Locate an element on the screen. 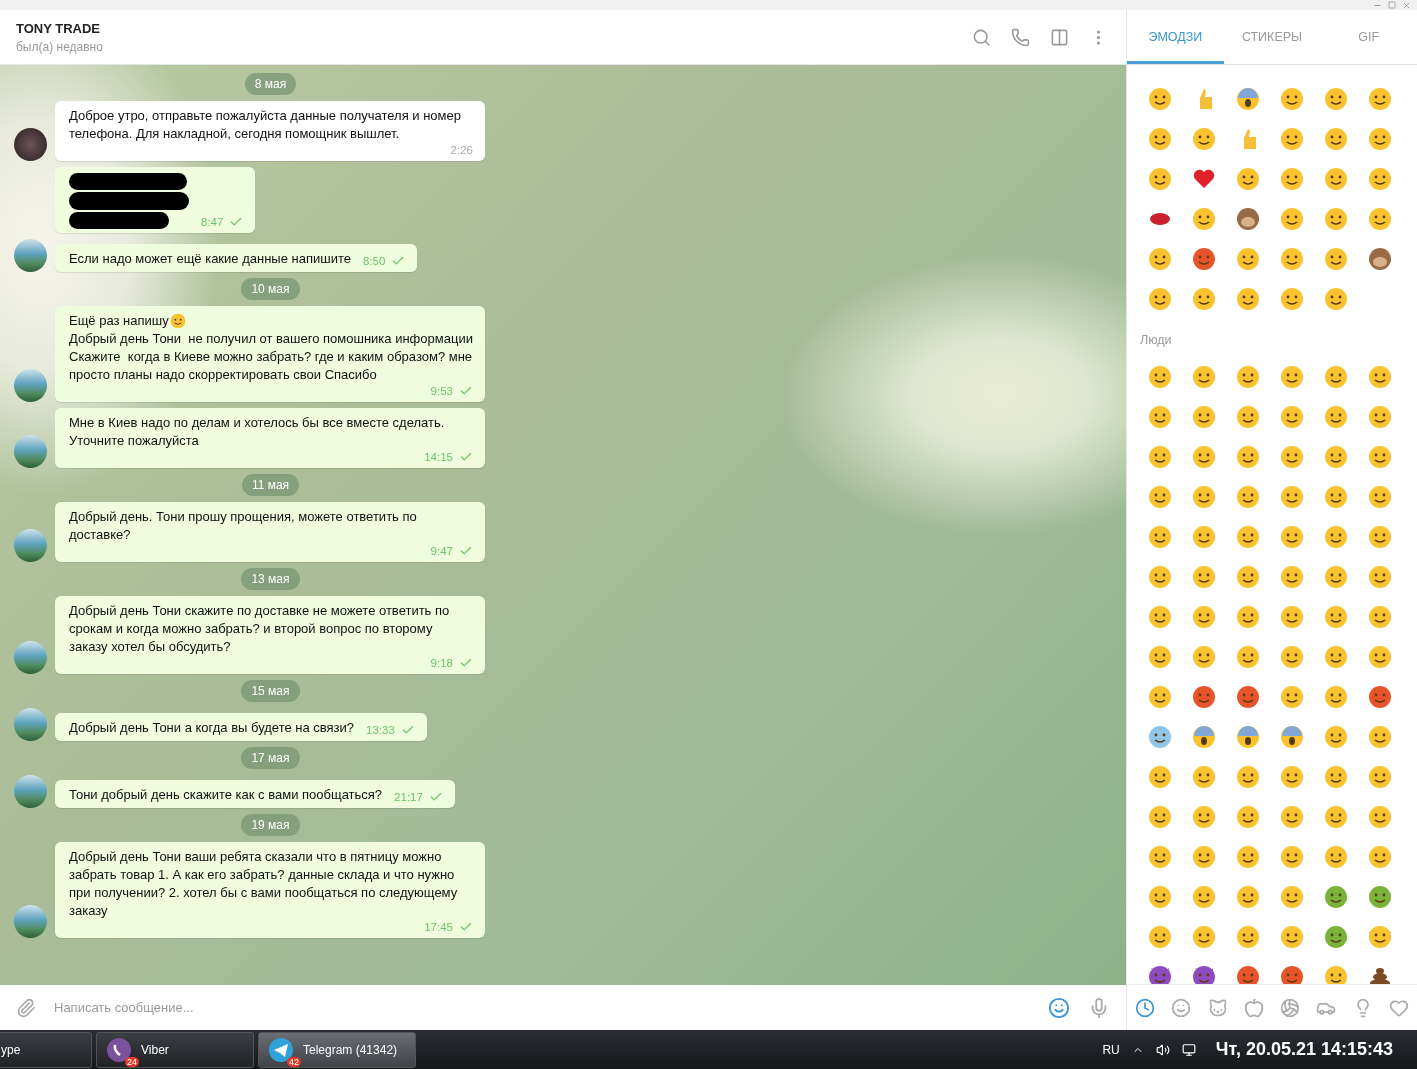 The image size is (1417, 1069). cowboy-face-icon is located at coordinates (1380, 937).